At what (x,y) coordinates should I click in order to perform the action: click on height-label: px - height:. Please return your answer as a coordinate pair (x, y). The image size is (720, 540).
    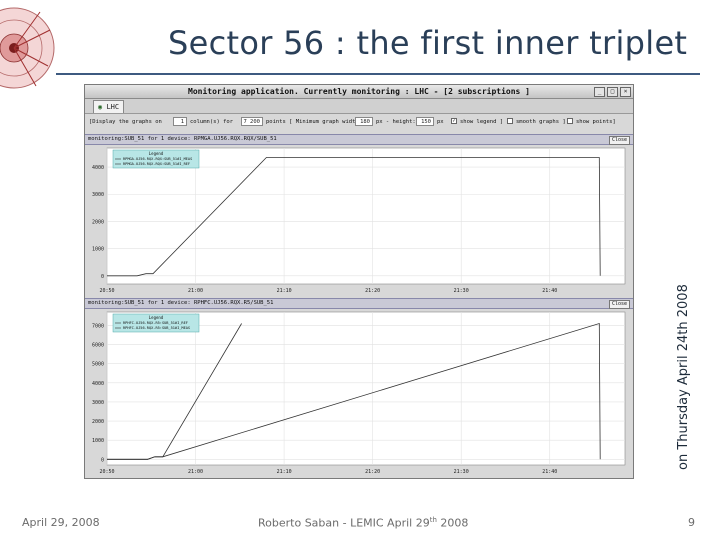
    Looking at the image, I should click on (396, 122).